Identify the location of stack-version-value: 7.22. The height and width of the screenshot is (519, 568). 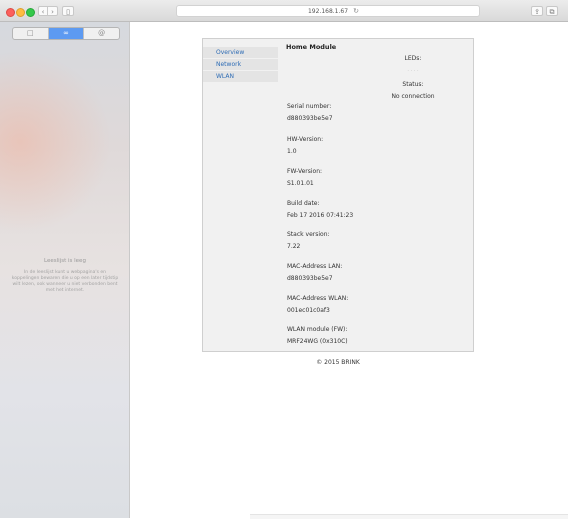
(294, 246).